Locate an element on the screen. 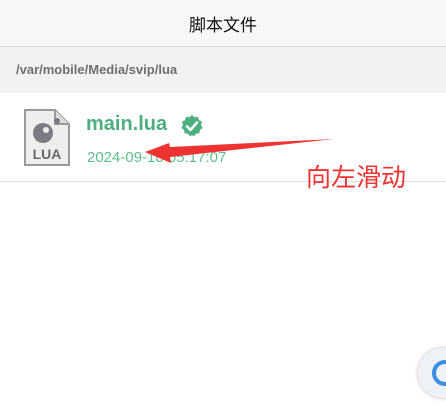  current-path: /var/mobile/Media/svip/lua is located at coordinates (97, 69).